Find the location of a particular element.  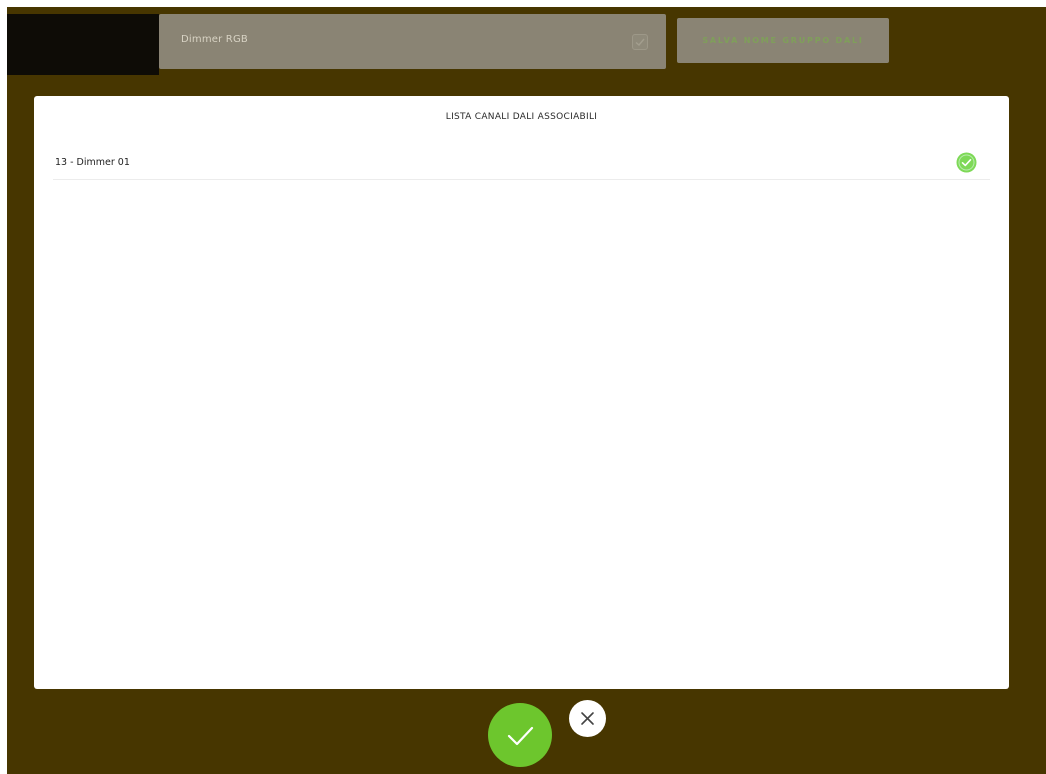

check-circle-icon is located at coordinates (966, 162).